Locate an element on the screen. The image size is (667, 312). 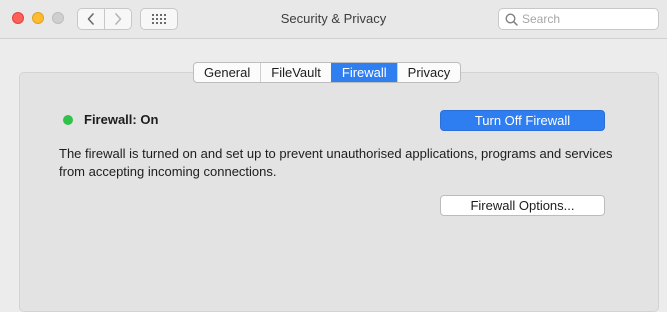
chevron-left-icon is located at coordinates (90, 19).